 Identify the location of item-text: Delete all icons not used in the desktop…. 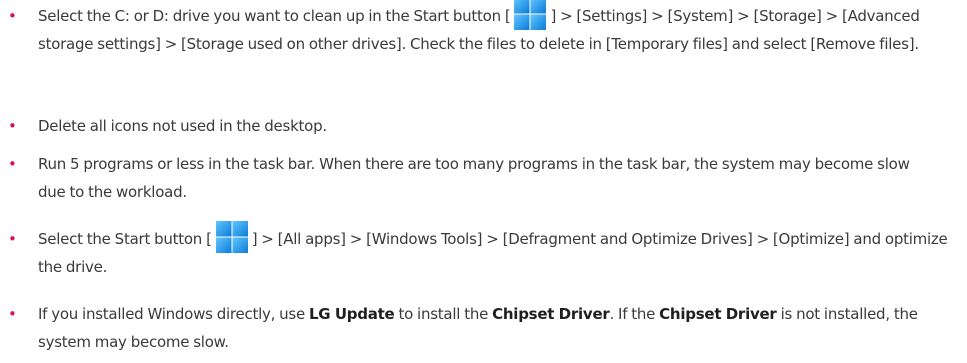
(182, 126).